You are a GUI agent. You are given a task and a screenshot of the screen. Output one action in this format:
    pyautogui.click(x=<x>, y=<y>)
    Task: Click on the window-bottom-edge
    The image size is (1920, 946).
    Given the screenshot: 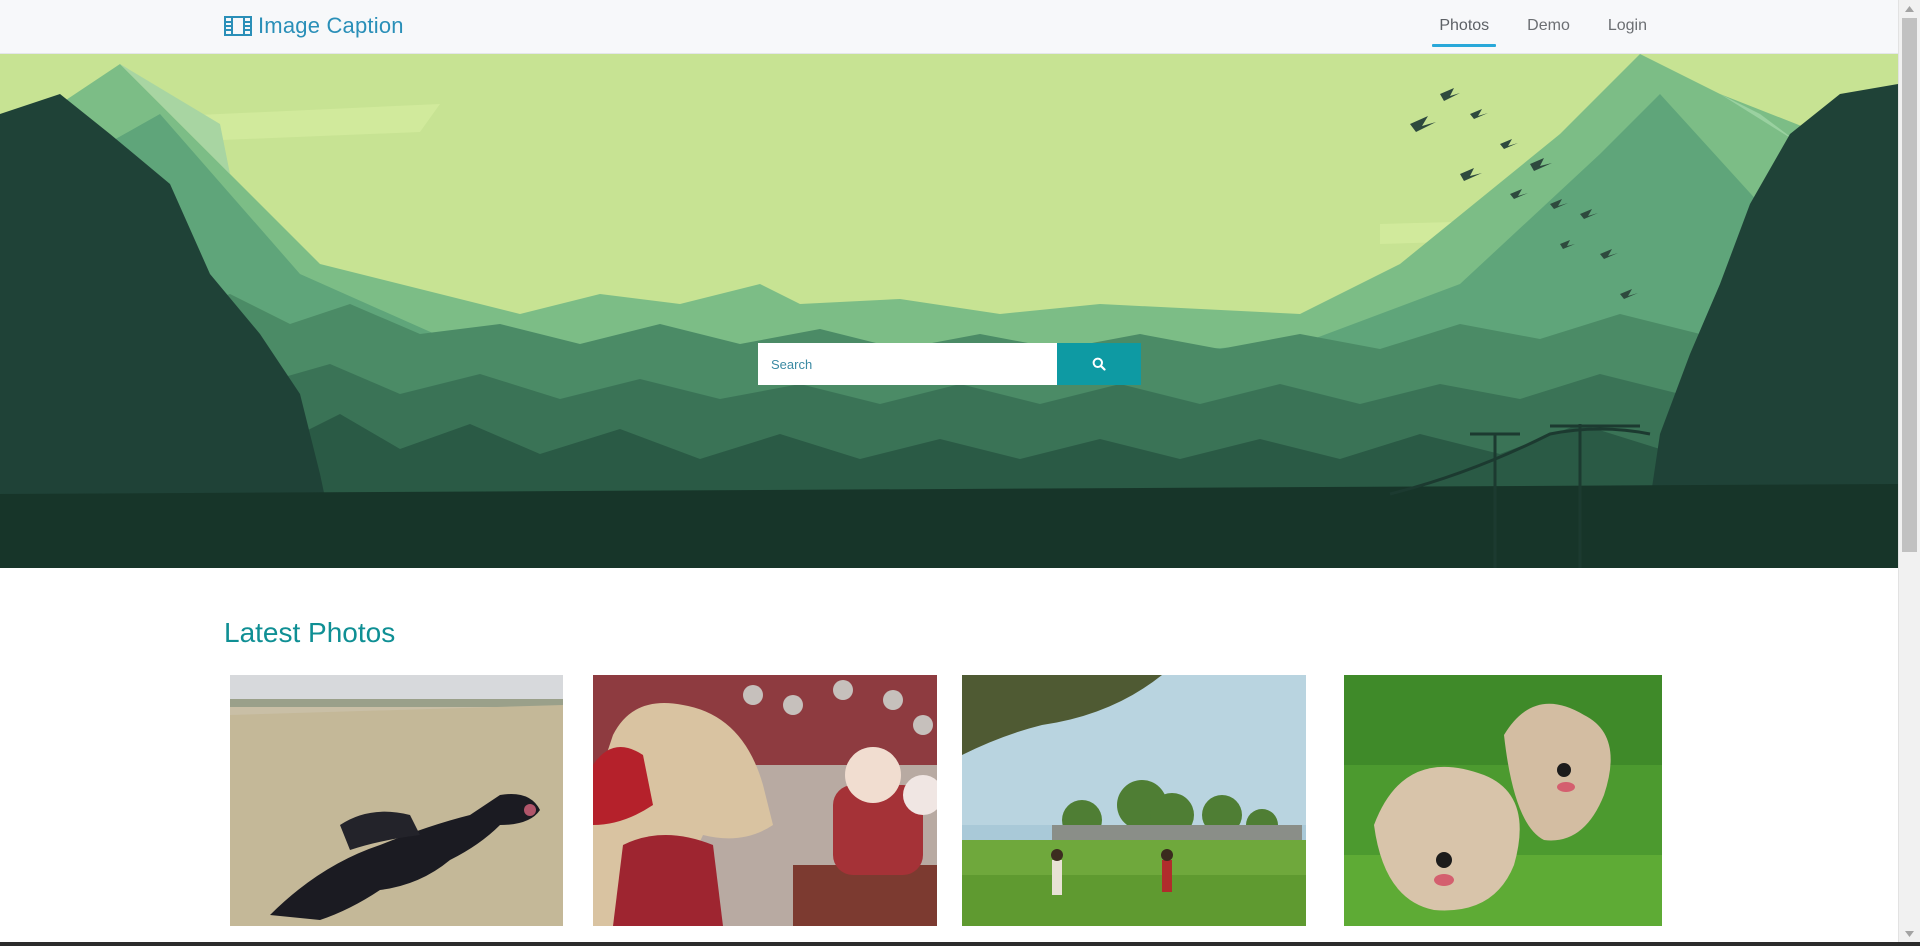 What is the action you would take?
    pyautogui.click(x=960, y=944)
    